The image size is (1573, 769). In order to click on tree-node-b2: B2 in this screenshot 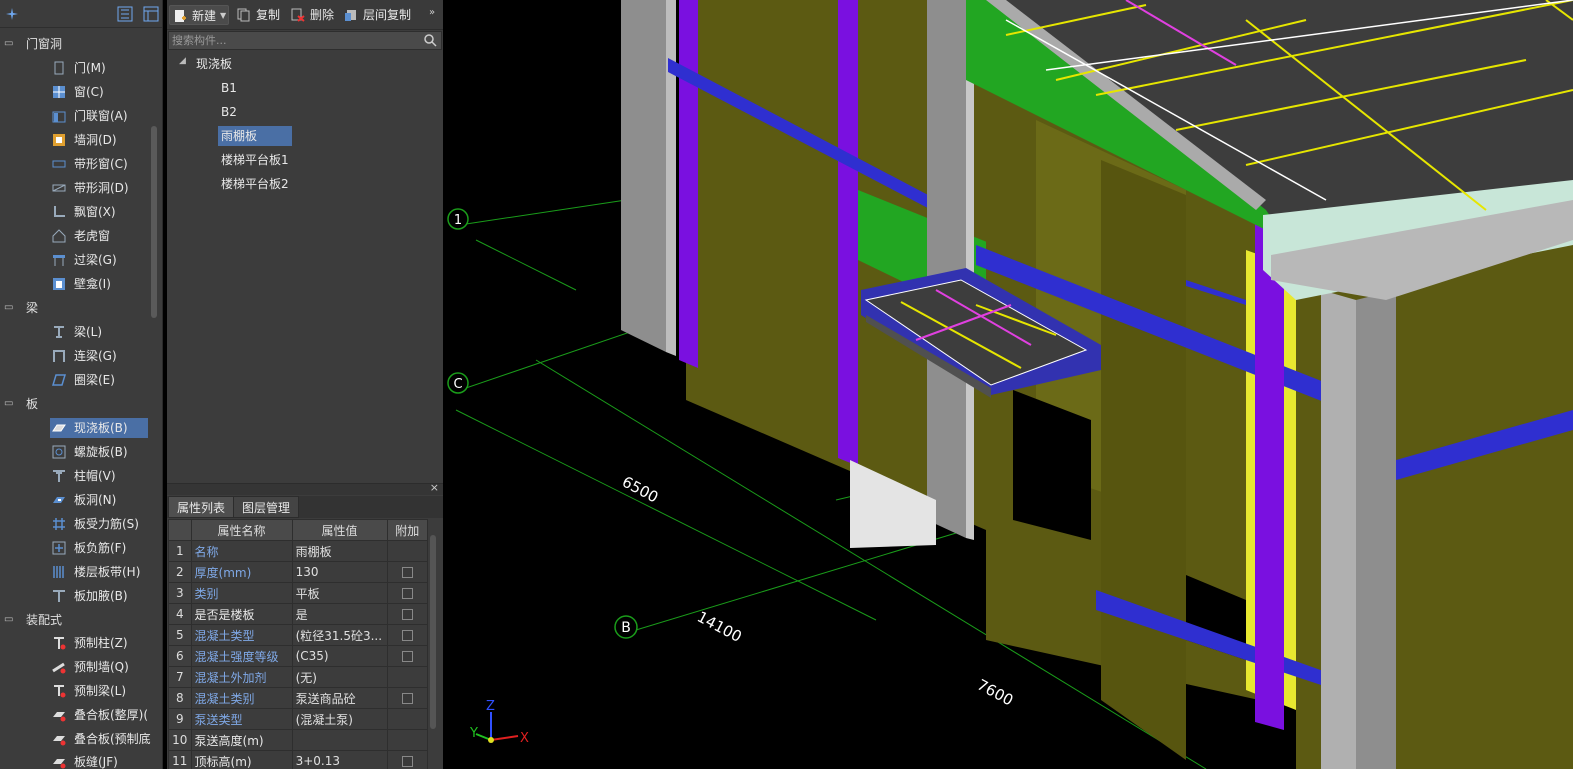, I will do `click(229, 112)`.